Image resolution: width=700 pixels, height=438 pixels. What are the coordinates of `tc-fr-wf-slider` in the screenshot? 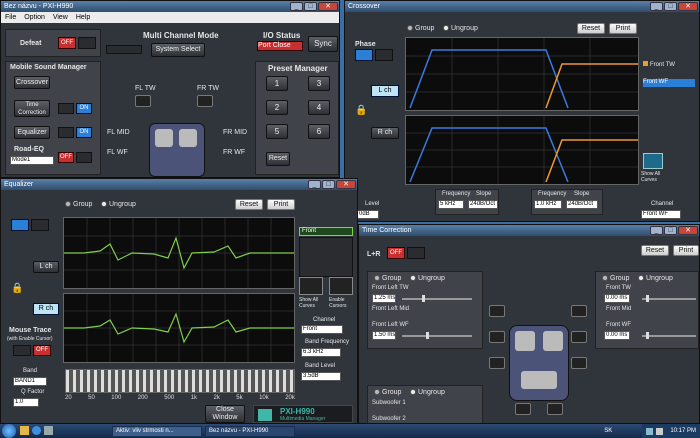 It's located at (669, 335).